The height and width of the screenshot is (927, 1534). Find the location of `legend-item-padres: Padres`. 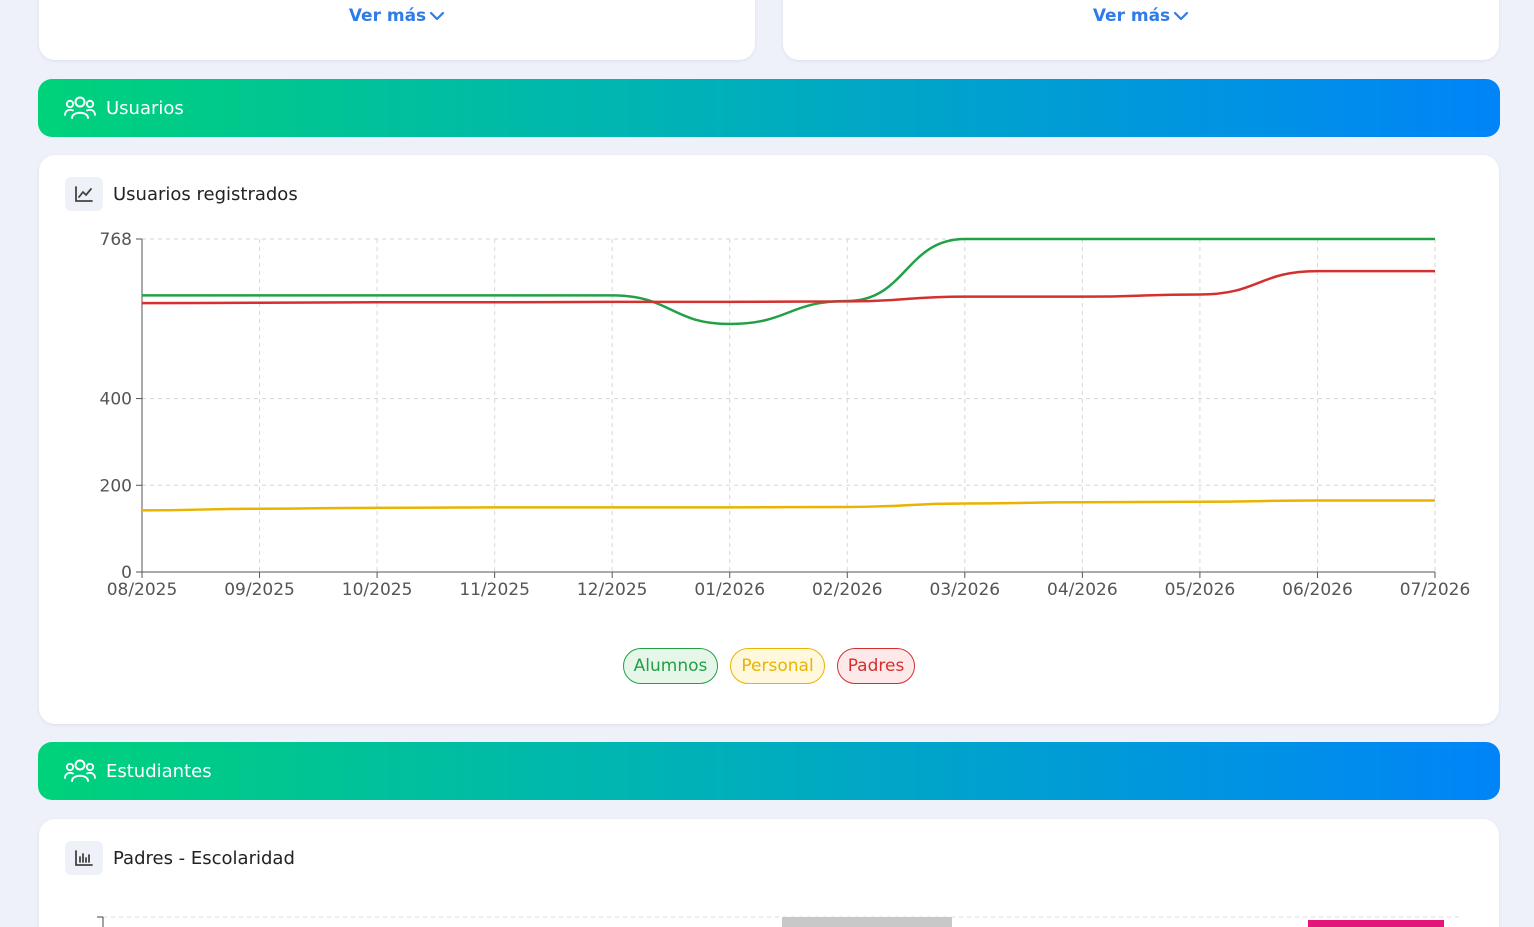

legend-item-padres: Padres is located at coordinates (876, 666).